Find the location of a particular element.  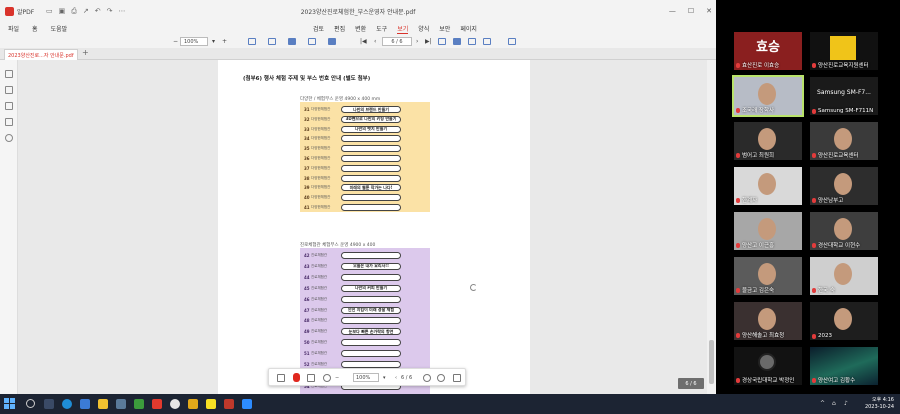

more-icon: ⋯ is located at coordinates (121, 11).